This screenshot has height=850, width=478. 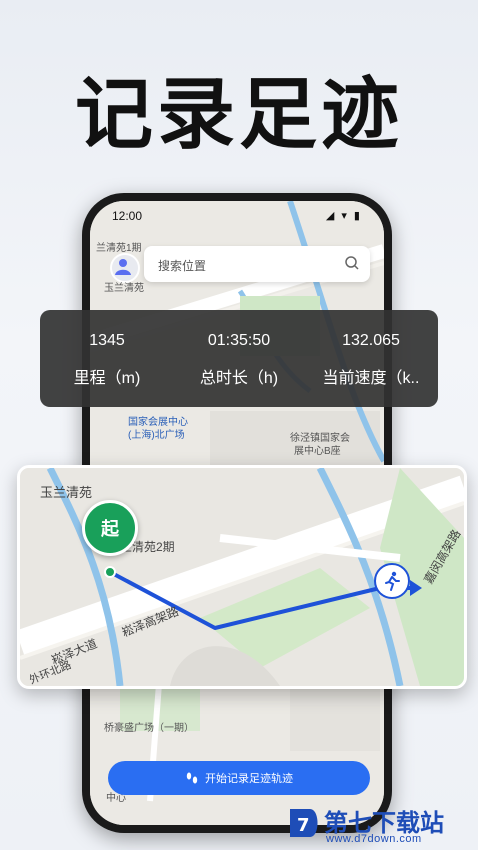 I want to click on map-label: 玉兰清苑, so click(x=124, y=288).